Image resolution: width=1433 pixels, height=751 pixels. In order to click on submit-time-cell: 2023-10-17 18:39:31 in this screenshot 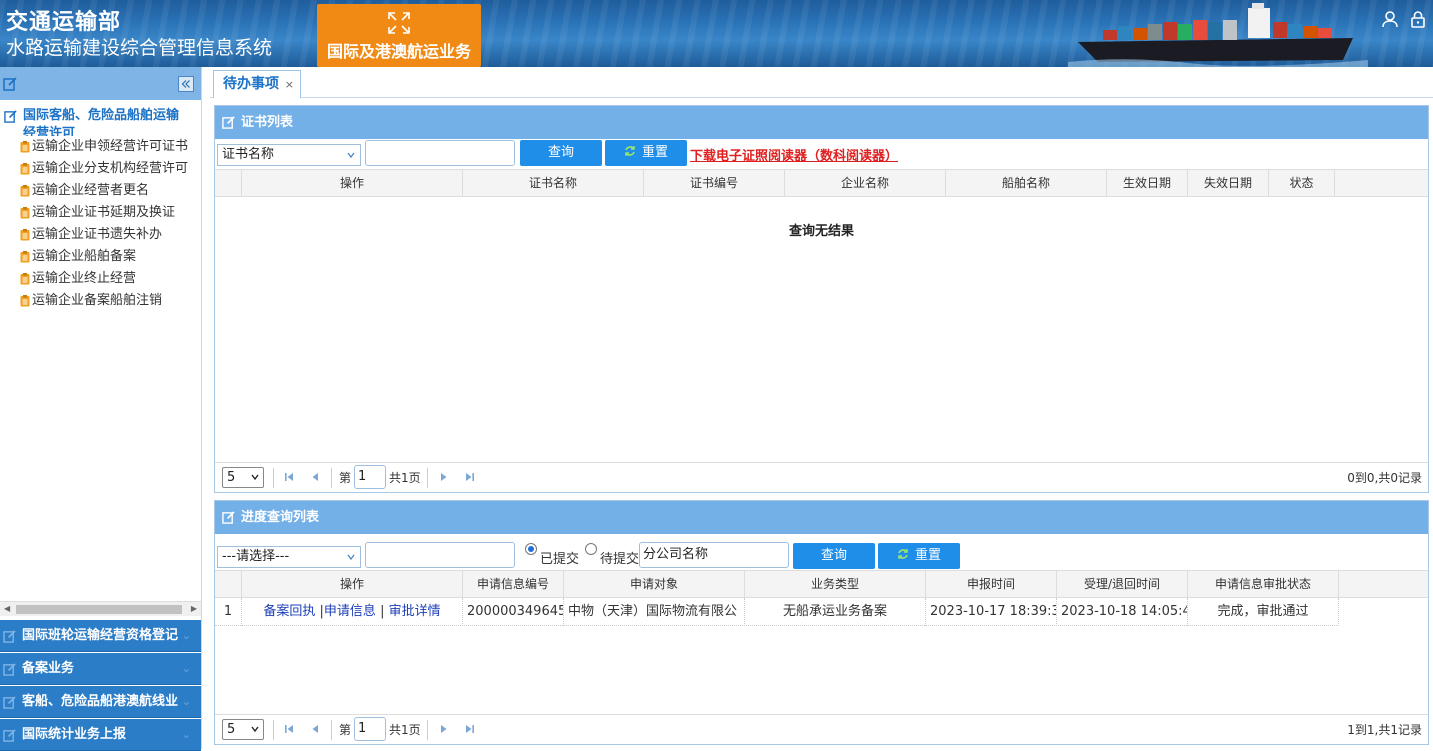, I will do `click(991, 612)`.